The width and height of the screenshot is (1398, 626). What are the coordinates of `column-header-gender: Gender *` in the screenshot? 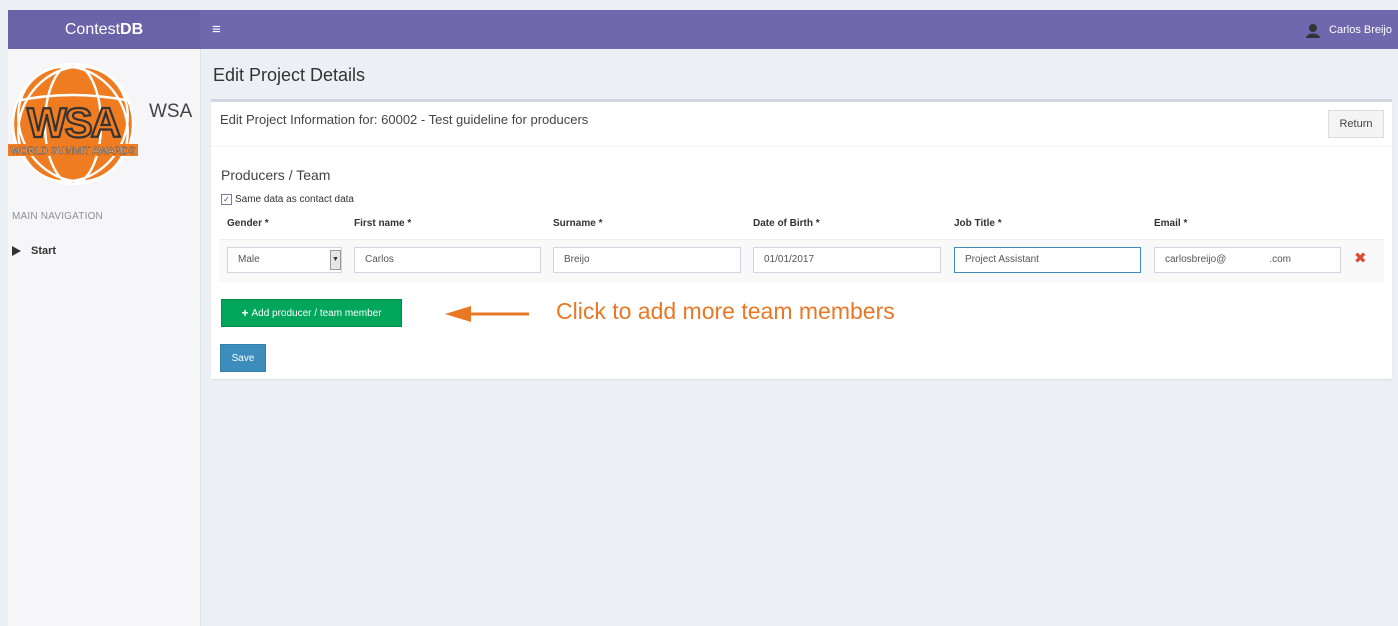 It's located at (248, 223).